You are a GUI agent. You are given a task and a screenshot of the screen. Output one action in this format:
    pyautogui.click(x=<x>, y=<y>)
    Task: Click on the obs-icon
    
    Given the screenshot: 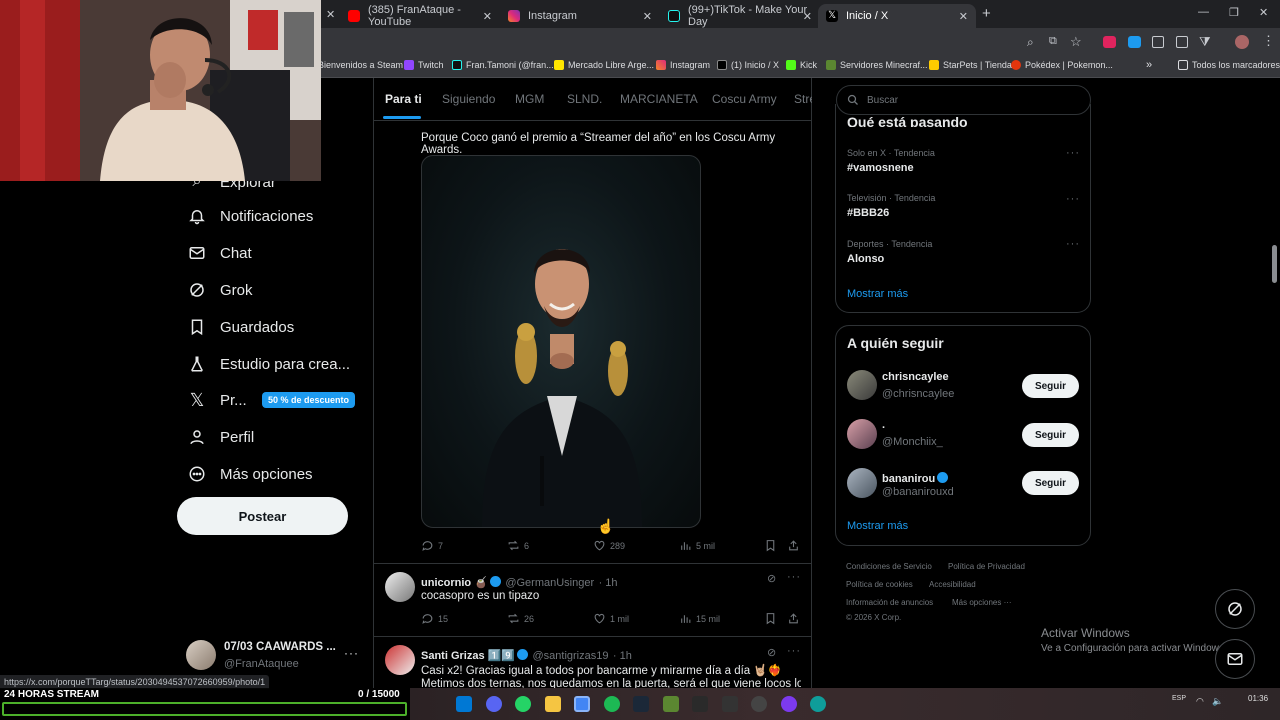 What is the action you would take?
    pyautogui.click(x=759, y=704)
    